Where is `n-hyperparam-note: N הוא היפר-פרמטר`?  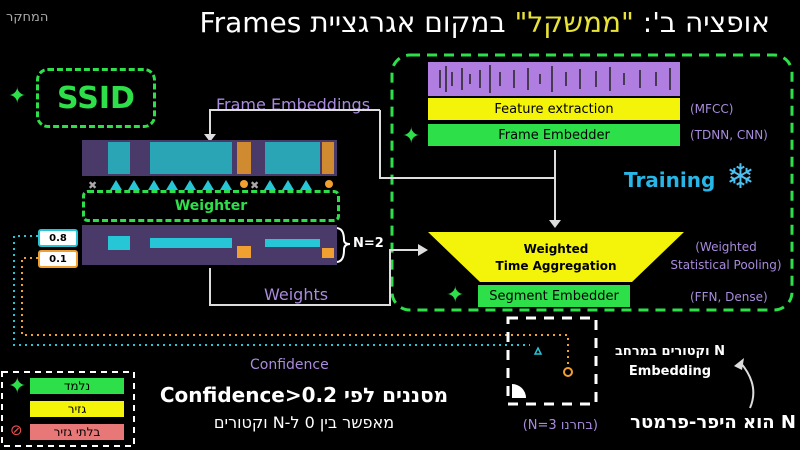 n-hyperparam-note: N הוא היפר-פרמטר is located at coordinates (713, 422).